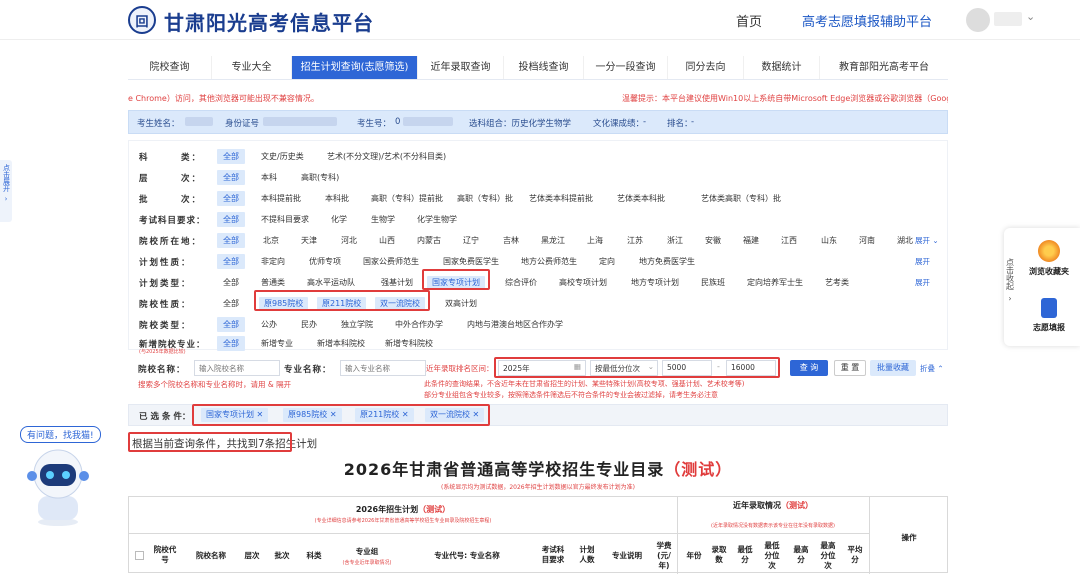 The height and width of the screenshot is (574, 1080). What do you see at coordinates (6, 191) in the screenshot?
I see `sidebar-expand-tab: 点击展开 ›` at bounding box center [6, 191].